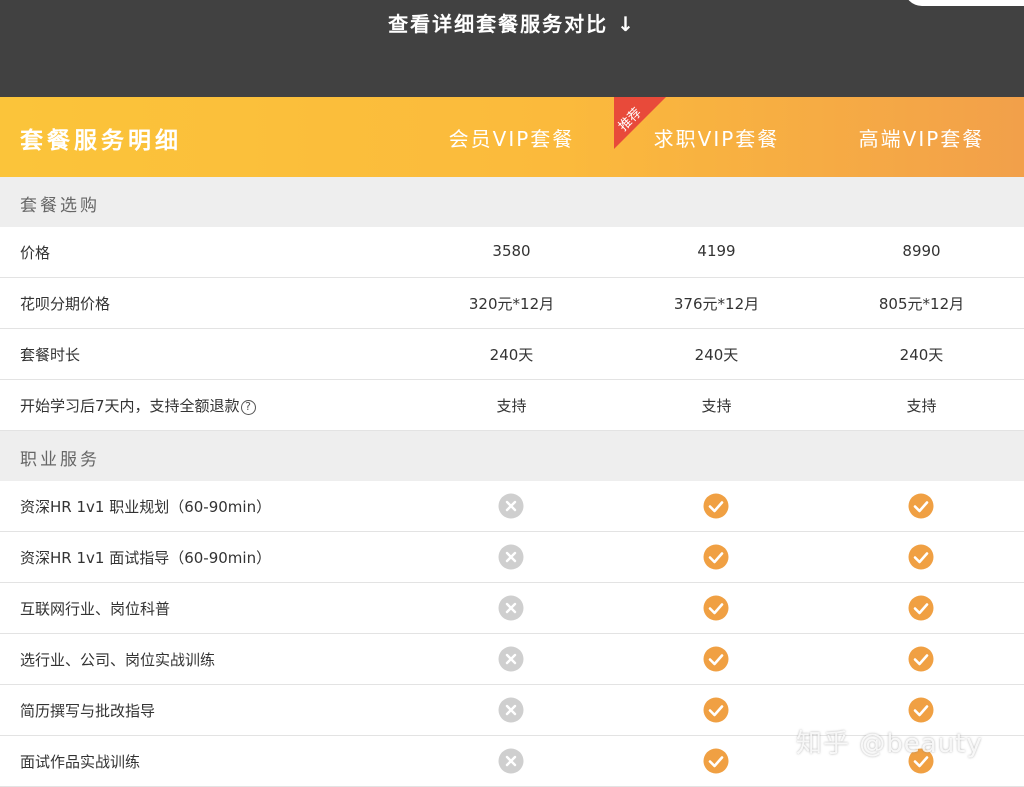 Image resolution: width=1024 pixels, height=787 pixels. I want to click on cell-value: 320元*12月, so click(511, 304).